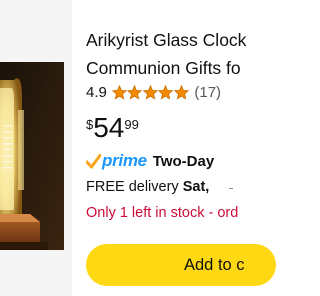 This screenshot has width=320, height=296. Describe the element at coordinates (183, 161) in the screenshot. I see `prime-speed: Two-Day` at that location.